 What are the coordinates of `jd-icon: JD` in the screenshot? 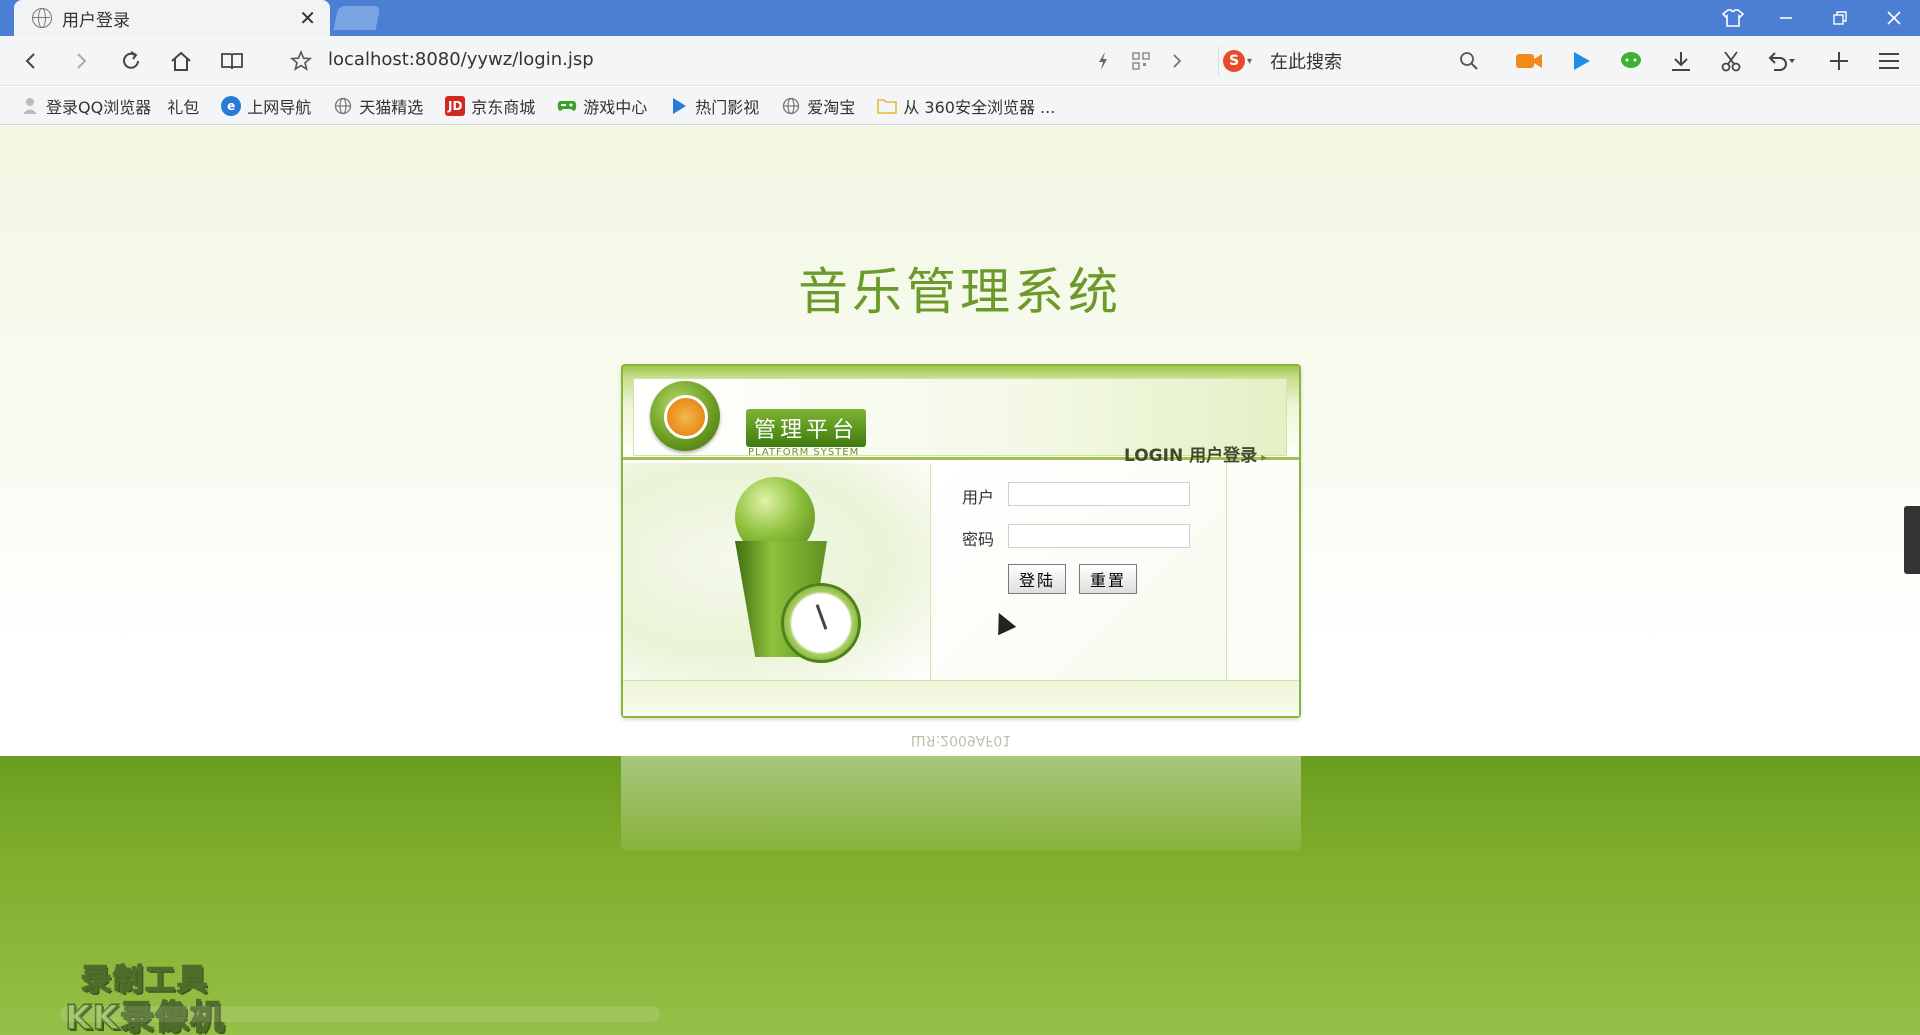 It's located at (455, 105).